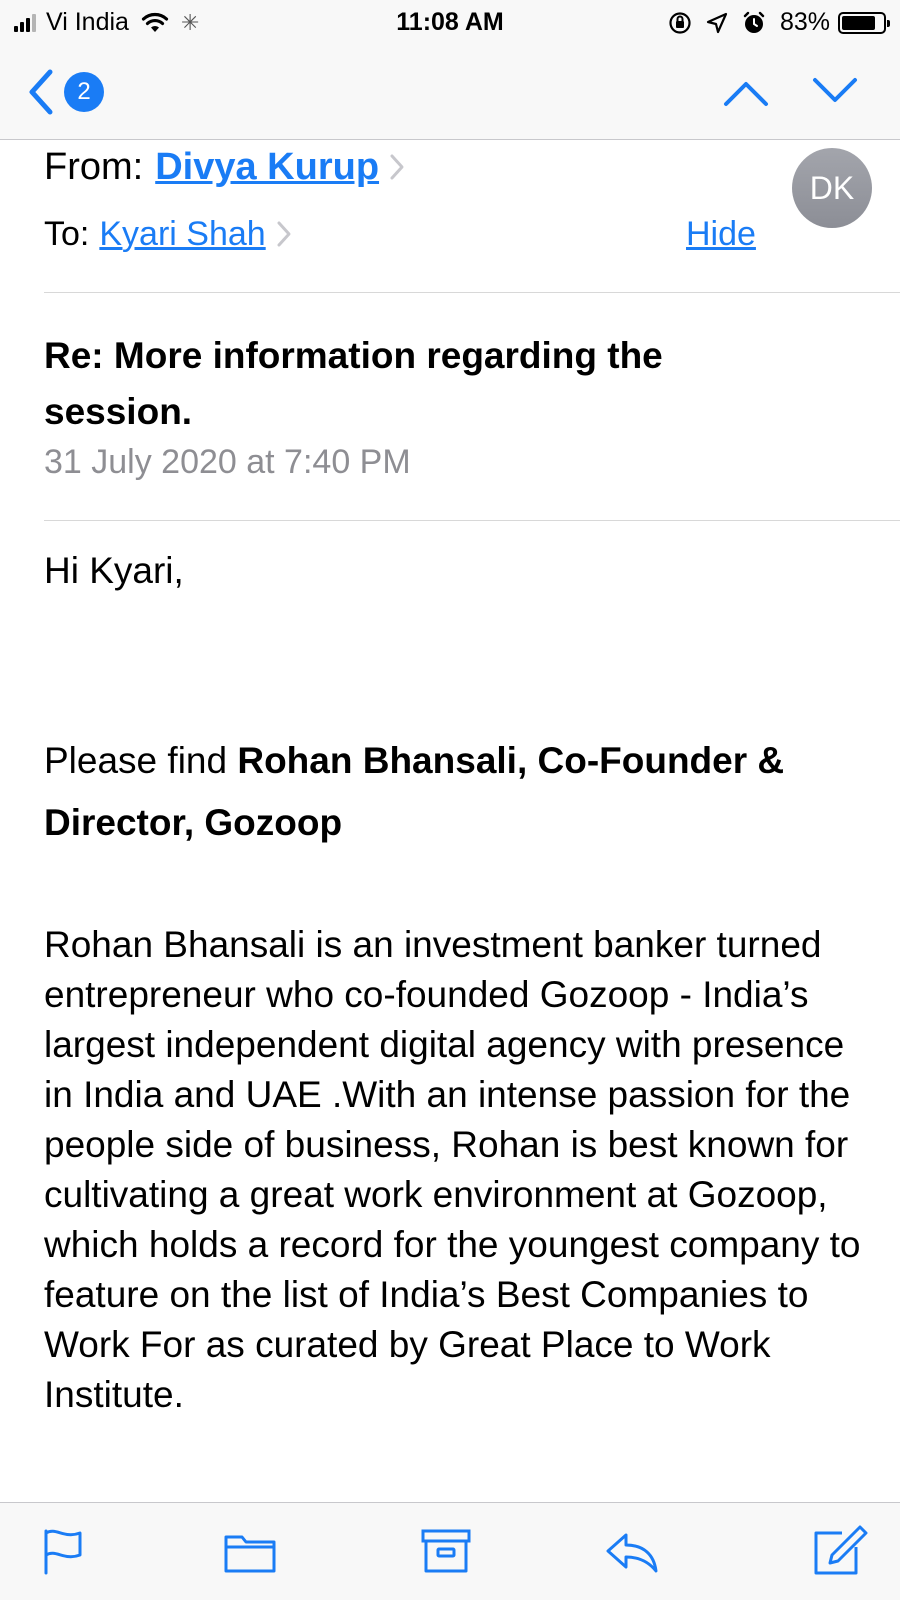 The width and height of the screenshot is (900, 1600). I want to click on from-row: From: Divya Kurup, so click(224, 167).